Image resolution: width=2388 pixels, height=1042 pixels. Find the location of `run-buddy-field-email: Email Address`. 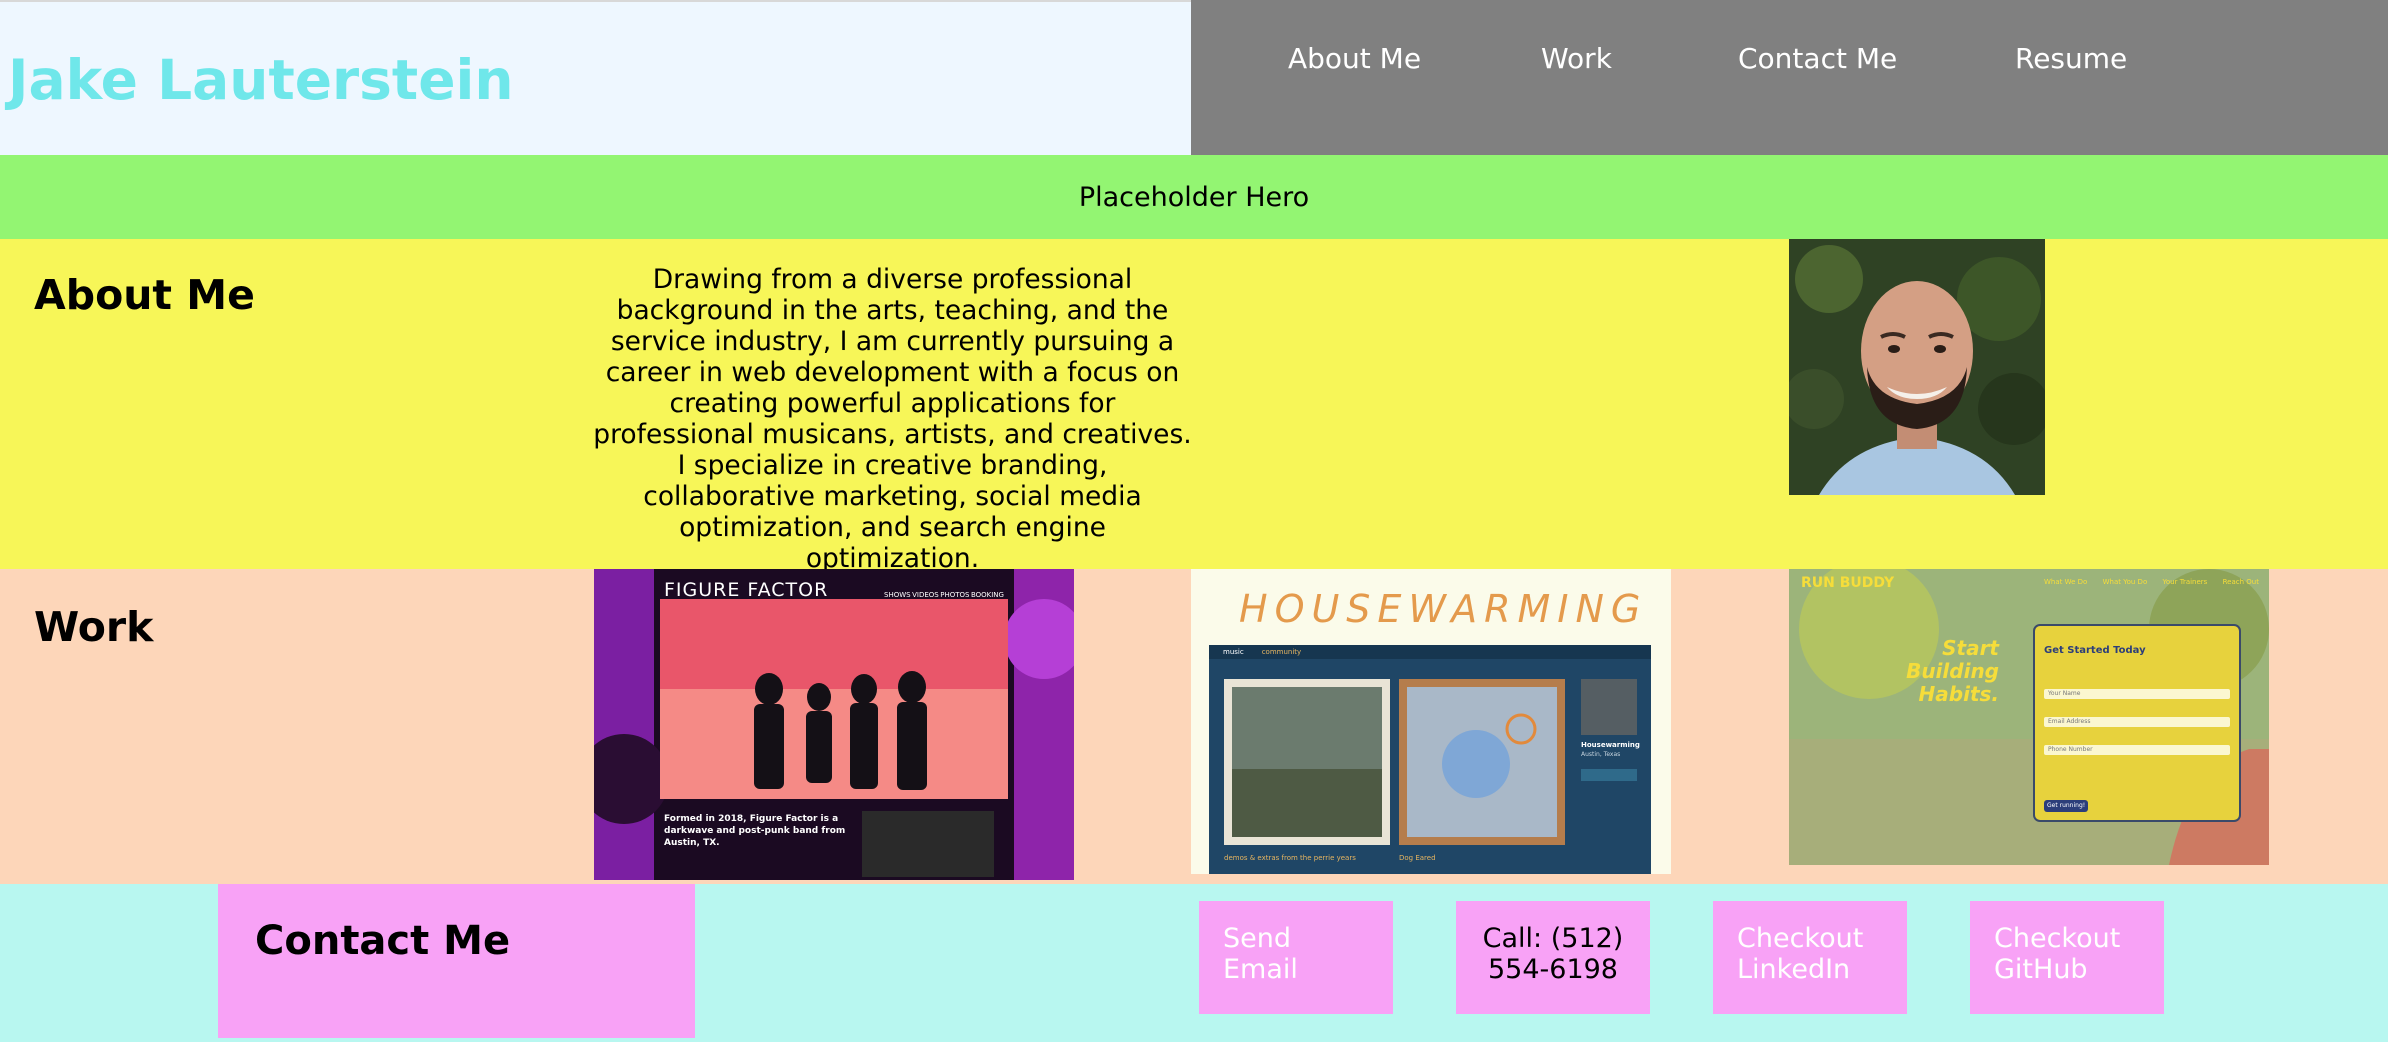

run-buddy-field-email: Email Address is located at coordinates (2069, 721).